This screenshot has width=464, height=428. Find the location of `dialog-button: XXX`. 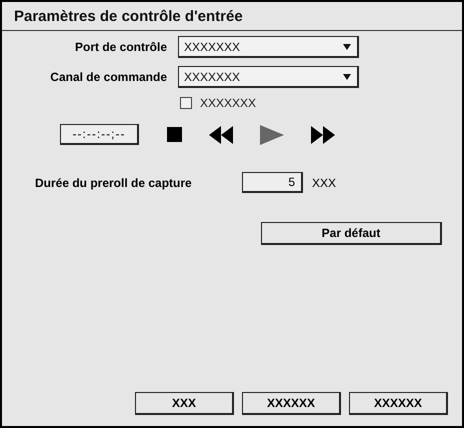

dialog-button: XXX is located at coordinates (184, 403).